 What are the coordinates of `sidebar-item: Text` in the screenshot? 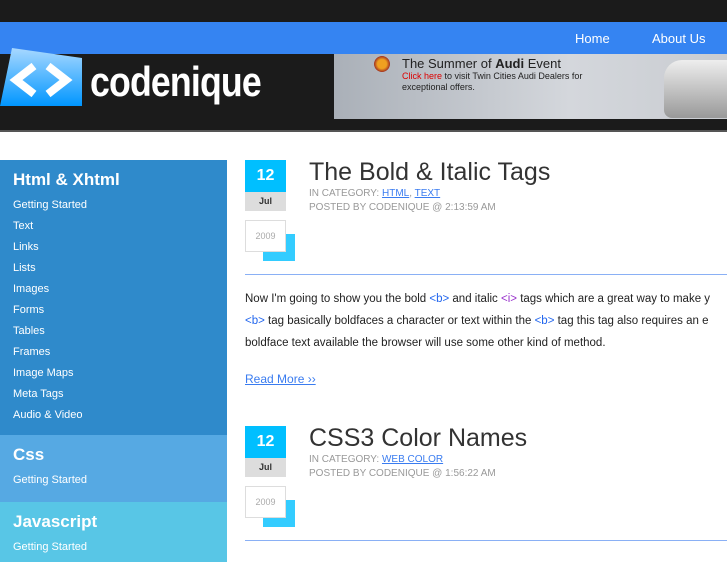 It's located at (113, 226).